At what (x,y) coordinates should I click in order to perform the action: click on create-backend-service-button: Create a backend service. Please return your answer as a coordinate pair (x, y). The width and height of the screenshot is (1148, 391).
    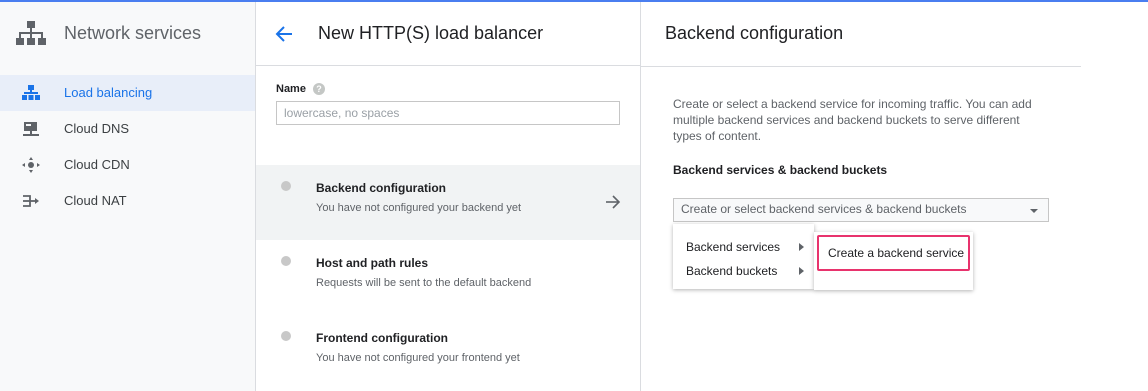
    Looking at the image, I should click on (893, 253).